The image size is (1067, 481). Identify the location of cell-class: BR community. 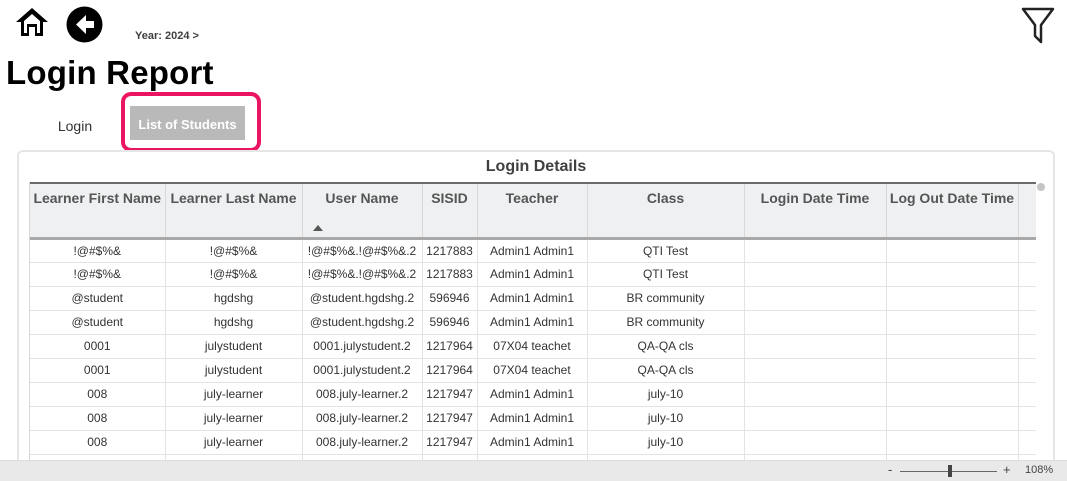
(666, 322).